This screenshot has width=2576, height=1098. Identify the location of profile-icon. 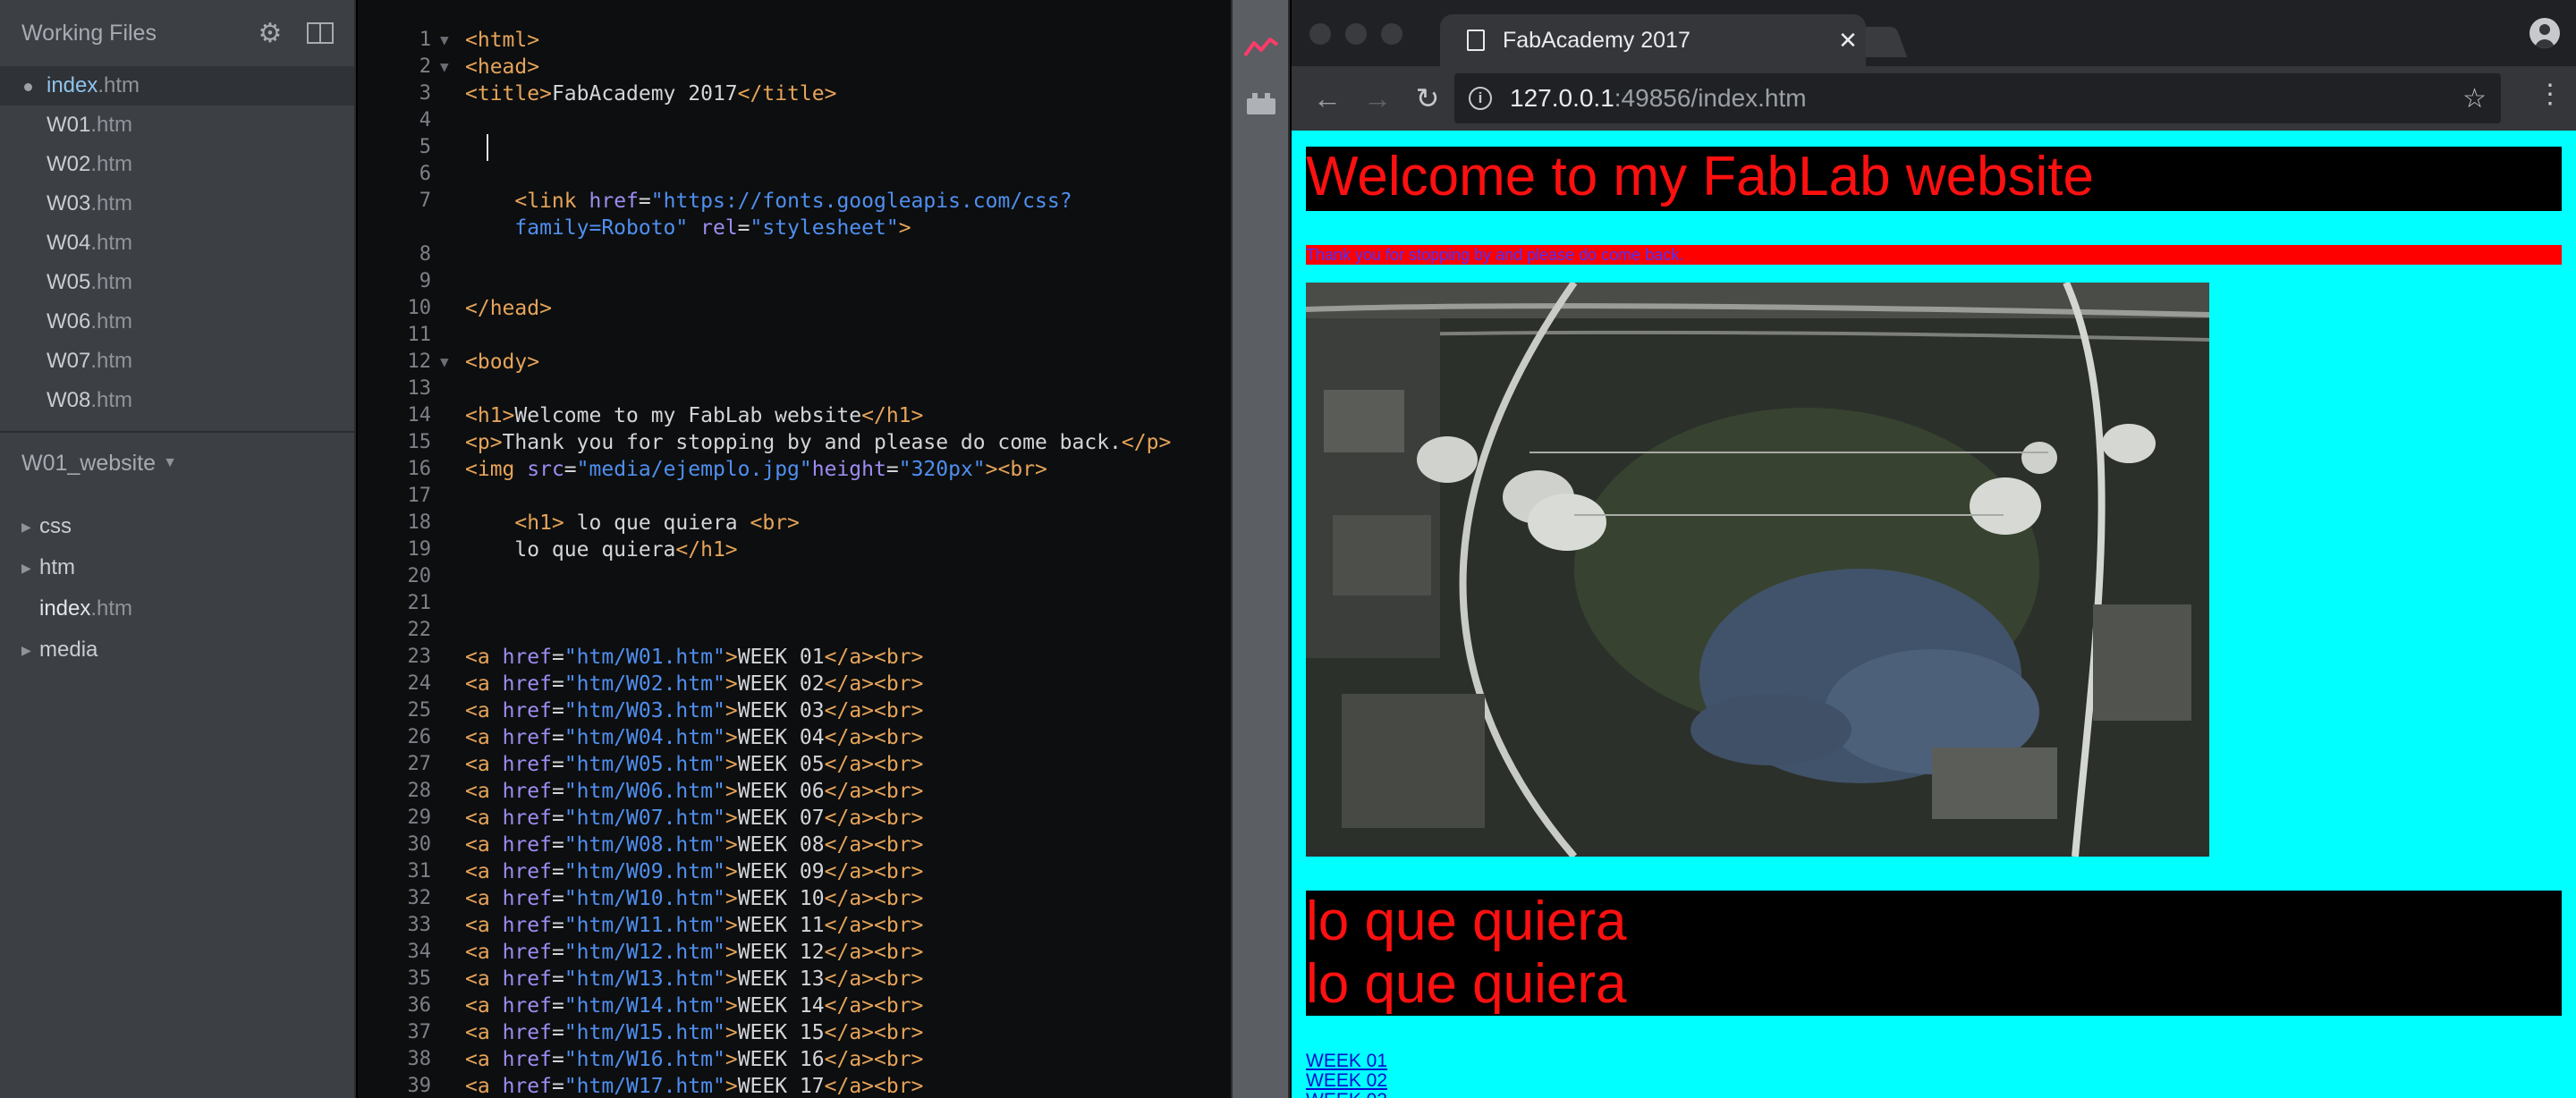
(2544, 33).